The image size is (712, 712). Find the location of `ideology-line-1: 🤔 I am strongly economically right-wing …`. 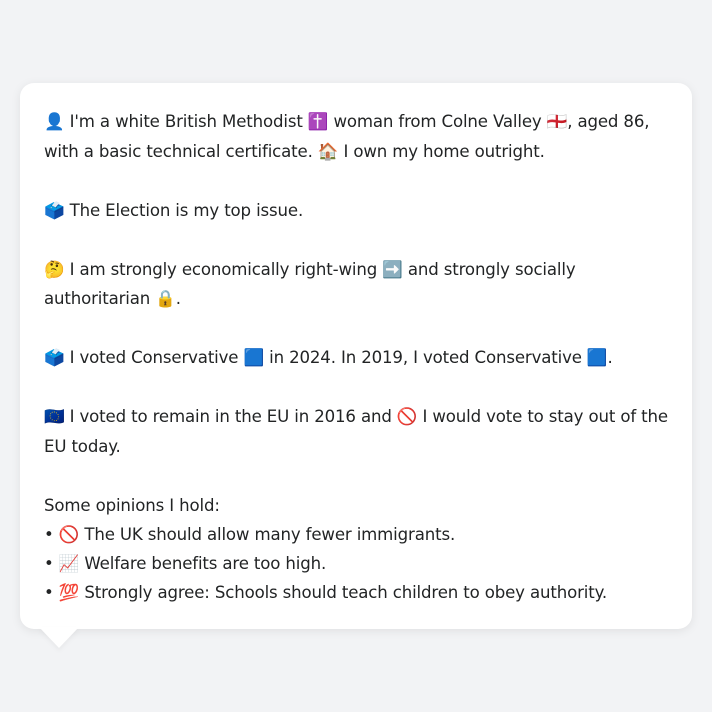

ideology-line-1: 🤔 I am strongly economically right-wing … is located at coordinates (310, 269).